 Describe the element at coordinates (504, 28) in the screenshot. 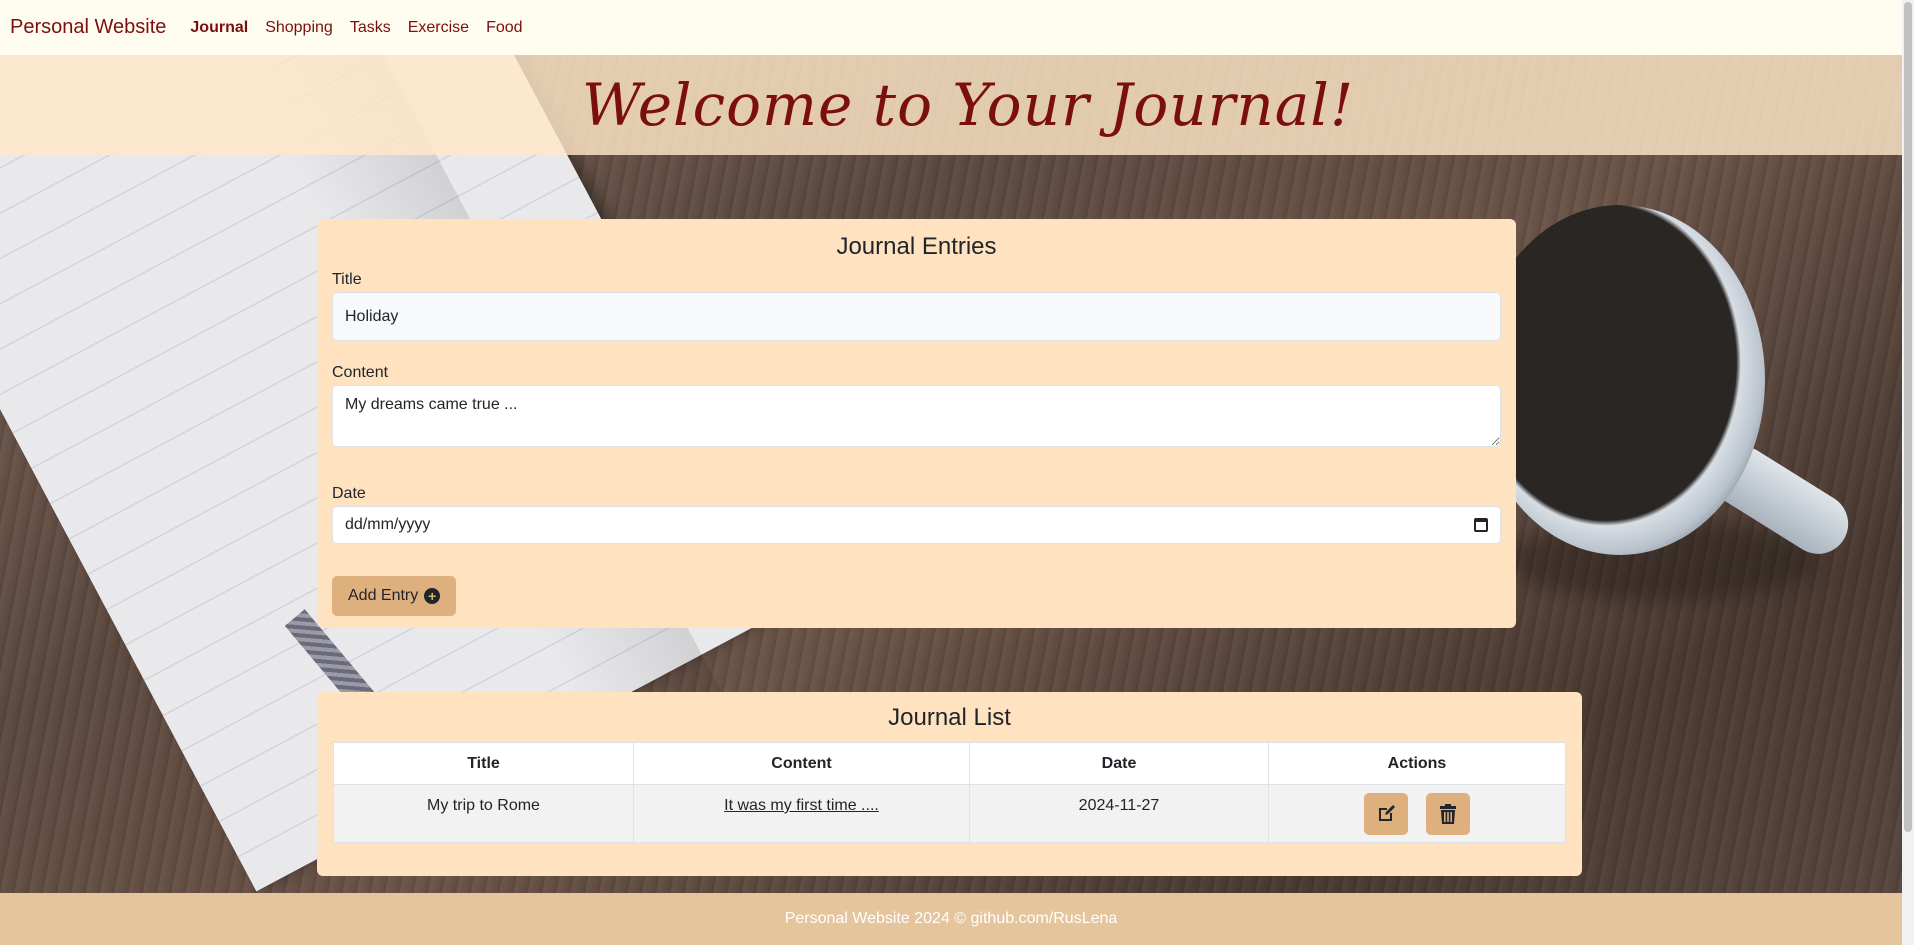

I see `nav-link-food: Food` at that location.